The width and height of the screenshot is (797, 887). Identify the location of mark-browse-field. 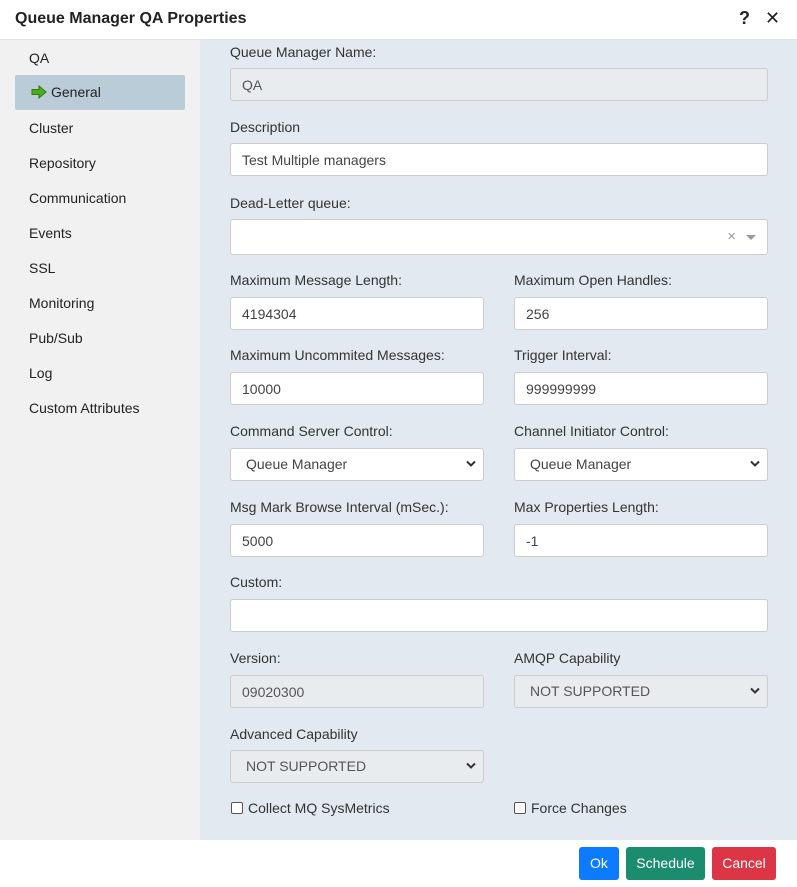
(357, 540).